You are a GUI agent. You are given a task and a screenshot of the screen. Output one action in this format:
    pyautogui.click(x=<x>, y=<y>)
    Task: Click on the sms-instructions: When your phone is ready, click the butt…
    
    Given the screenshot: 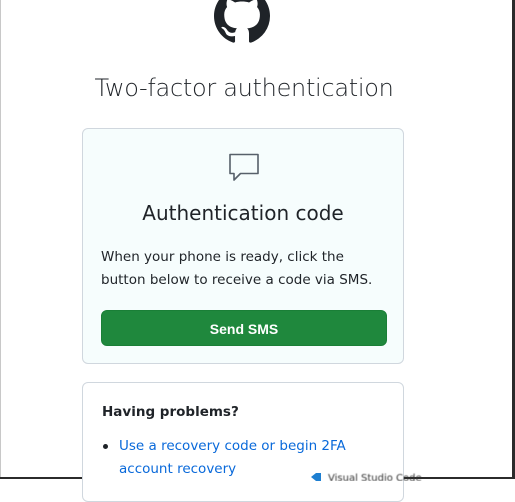 What is the action you would take?
    pyautogui.click(x=237, y=268)
    